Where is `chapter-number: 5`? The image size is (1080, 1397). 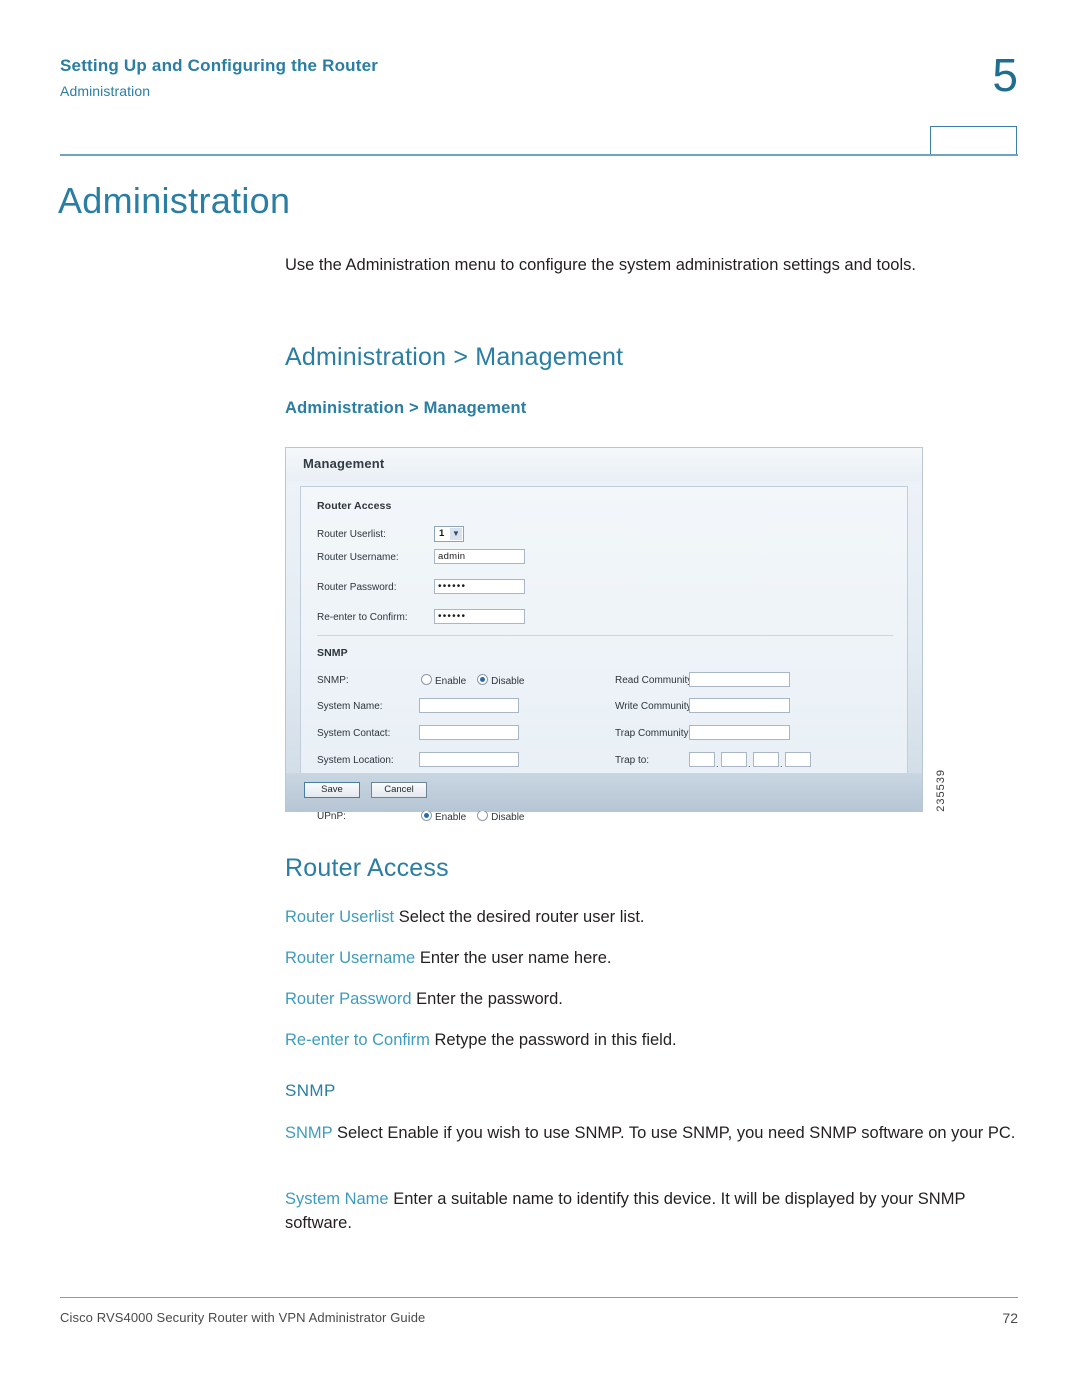
chapter-number: 5 is located at coordinates (1005, 75).